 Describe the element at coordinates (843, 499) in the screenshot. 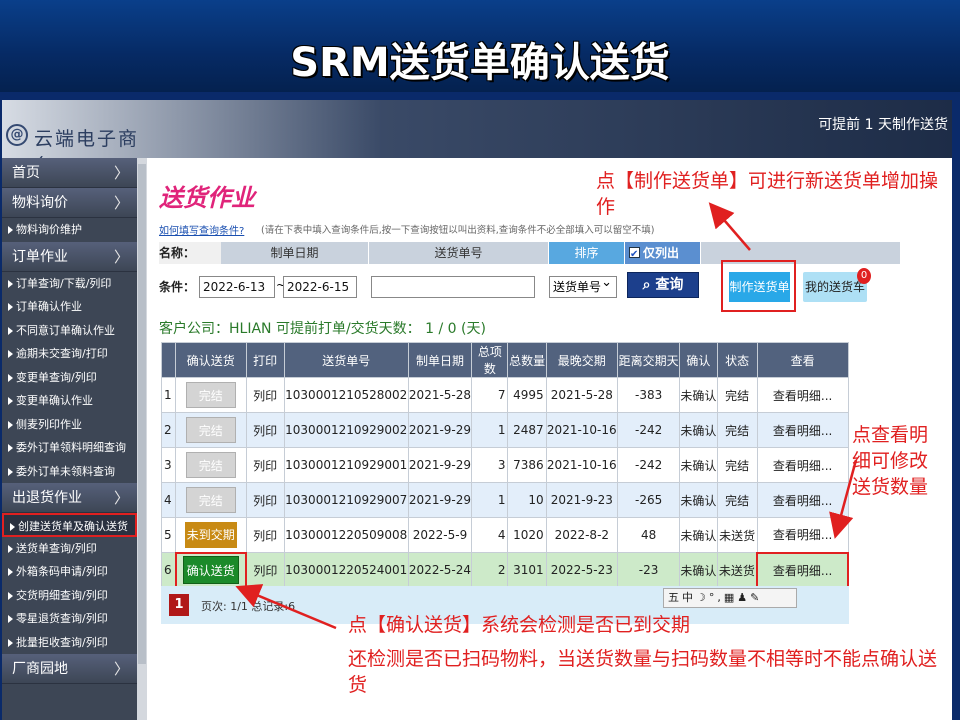

I see `arrow-to-detail` at that location.